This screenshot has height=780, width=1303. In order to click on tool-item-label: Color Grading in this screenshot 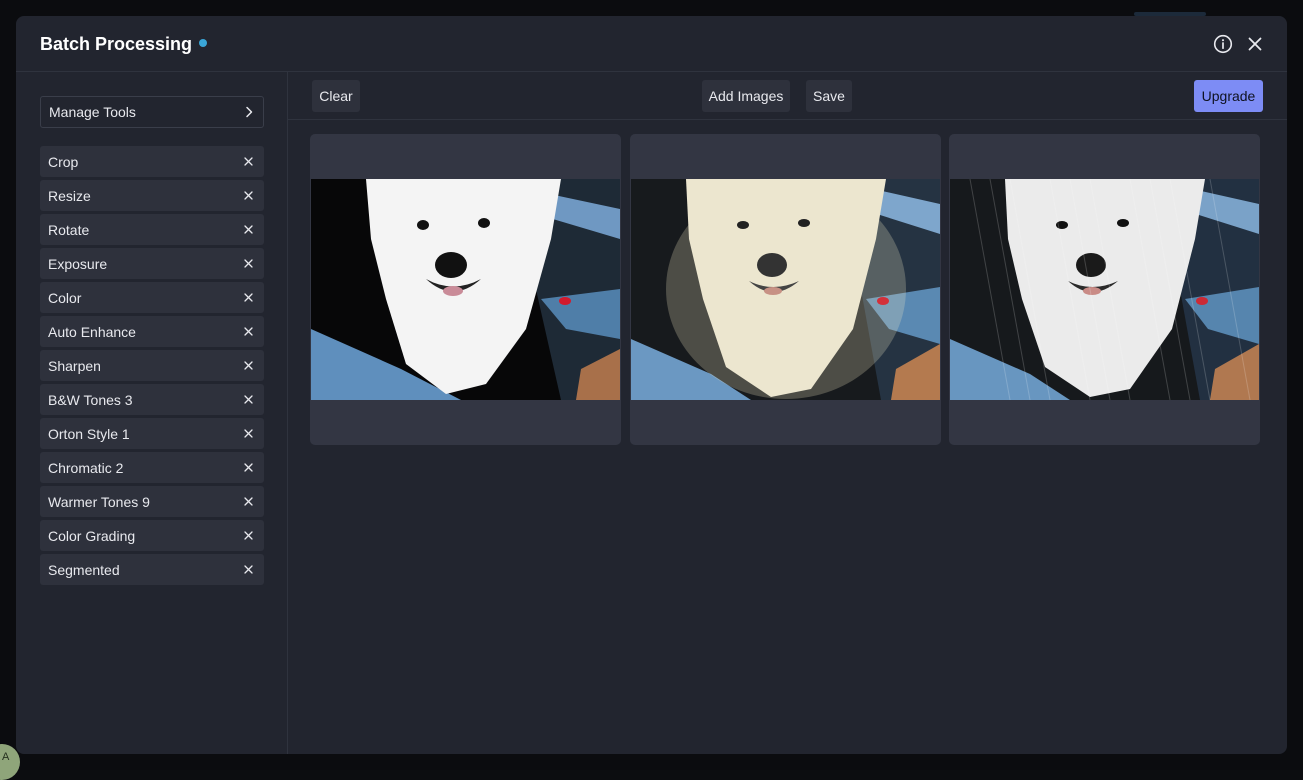, I will do `click(92, 535)`.